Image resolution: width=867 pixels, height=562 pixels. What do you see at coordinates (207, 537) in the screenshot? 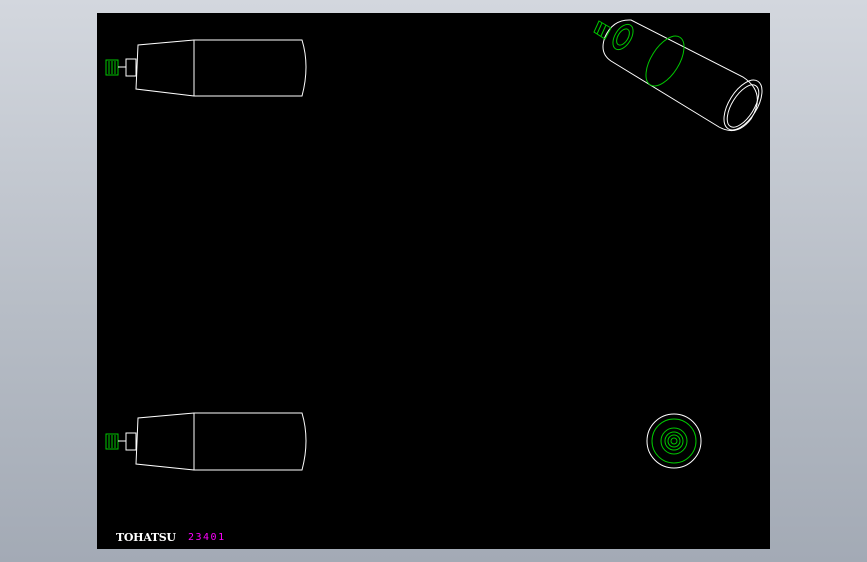
I see `drawing-number: 23401` at bounding box center [207, 537].